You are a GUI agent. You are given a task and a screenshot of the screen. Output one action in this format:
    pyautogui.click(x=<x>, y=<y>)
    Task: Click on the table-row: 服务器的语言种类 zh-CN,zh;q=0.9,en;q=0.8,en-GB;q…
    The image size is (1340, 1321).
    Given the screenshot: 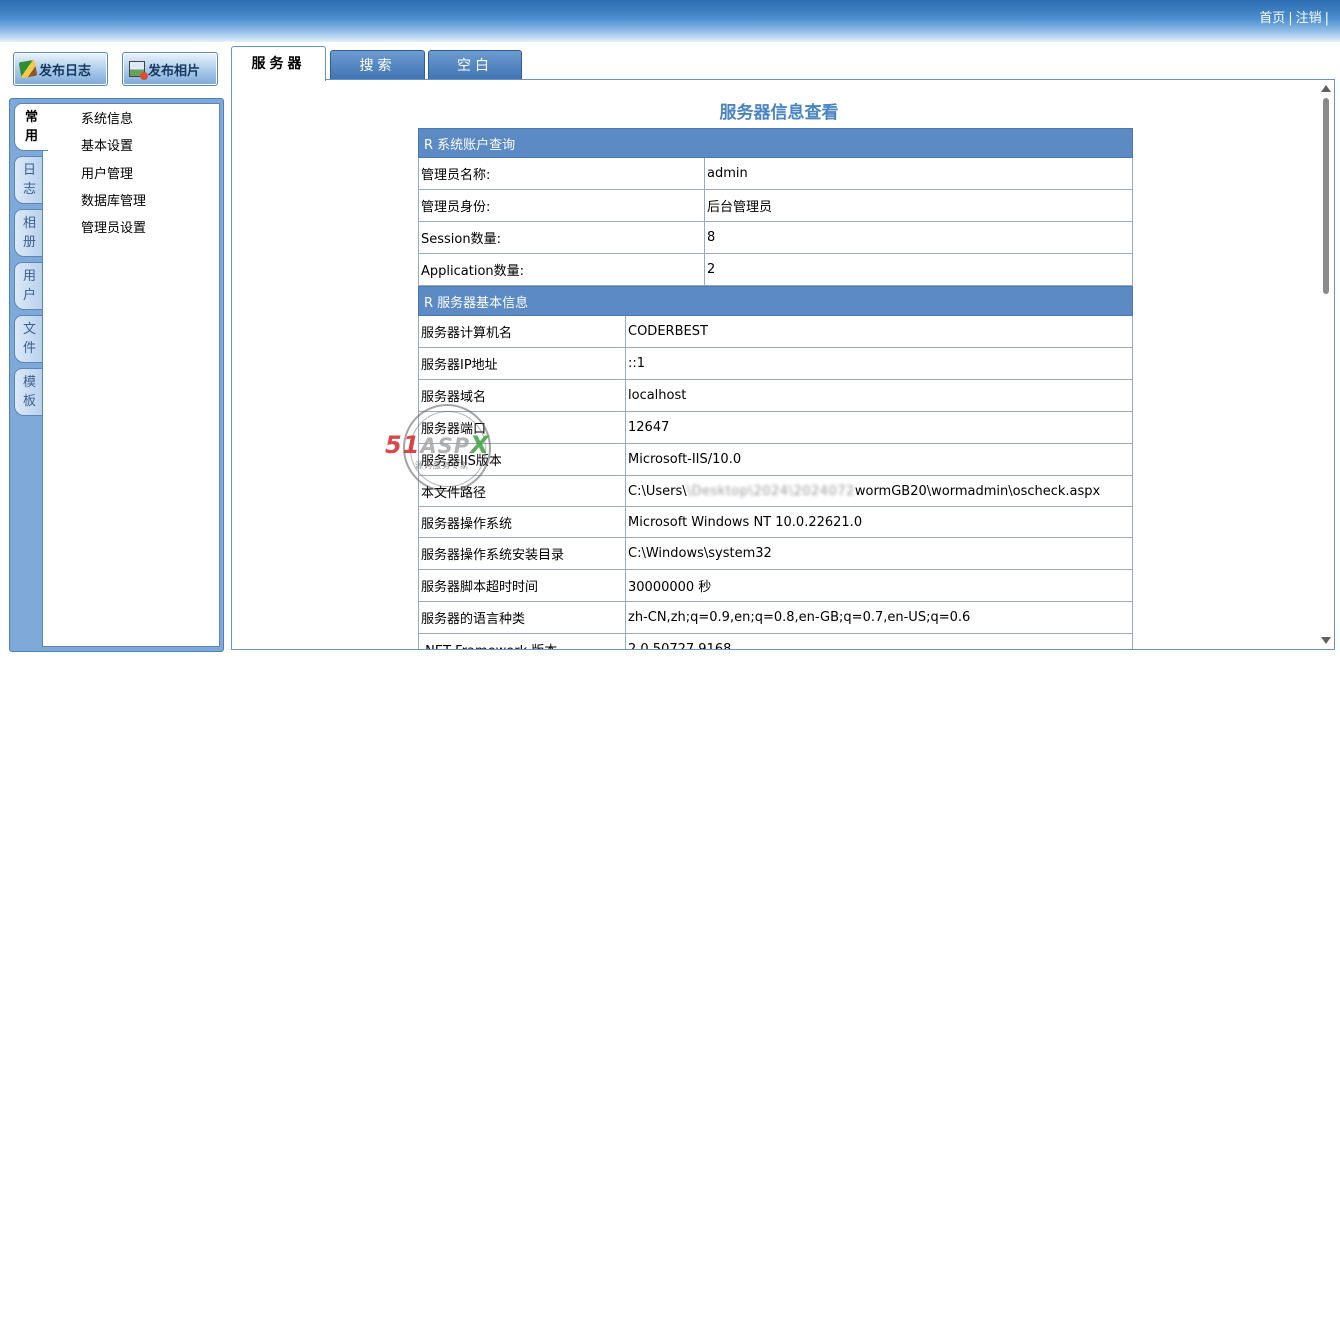 What is the action you would take?
    pyautogui.click(x=775, y=617)
    